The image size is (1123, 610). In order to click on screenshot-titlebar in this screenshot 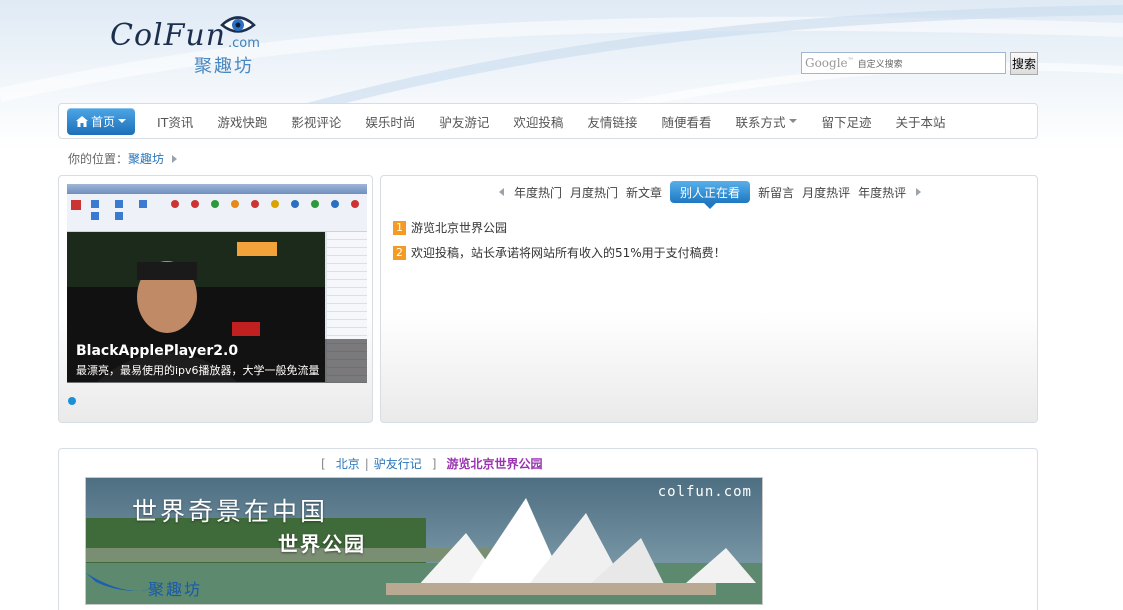, I will do `click(217, 189)`.